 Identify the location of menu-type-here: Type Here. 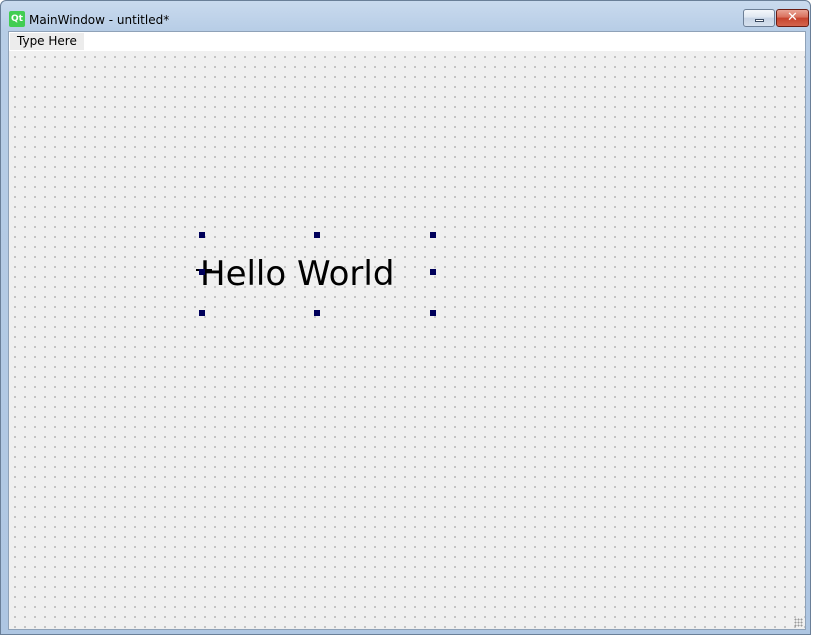
(47, 41).